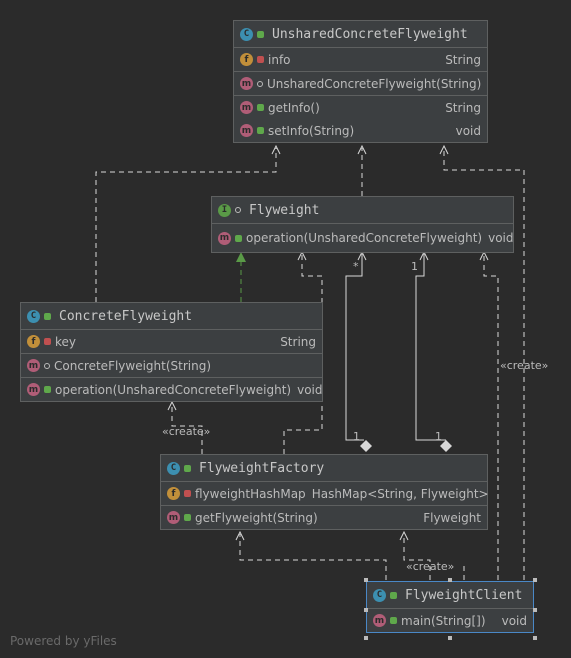  What do you see at coordinates (66, 341) in the screenshot?
I see `field-name: key` at bounding box center [66, 341].